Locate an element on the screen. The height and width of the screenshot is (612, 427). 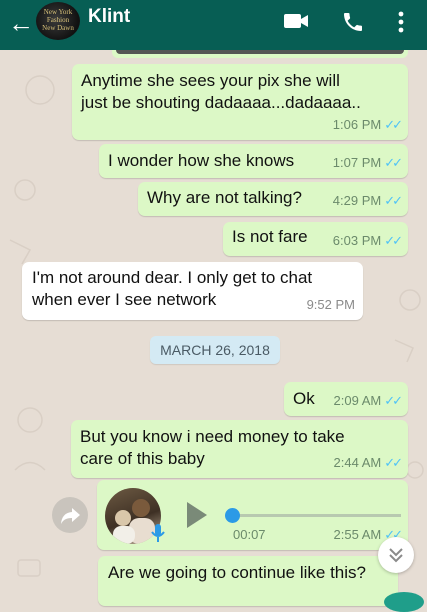
arrow-left-icon: ← is located at coordinates (21, 23).